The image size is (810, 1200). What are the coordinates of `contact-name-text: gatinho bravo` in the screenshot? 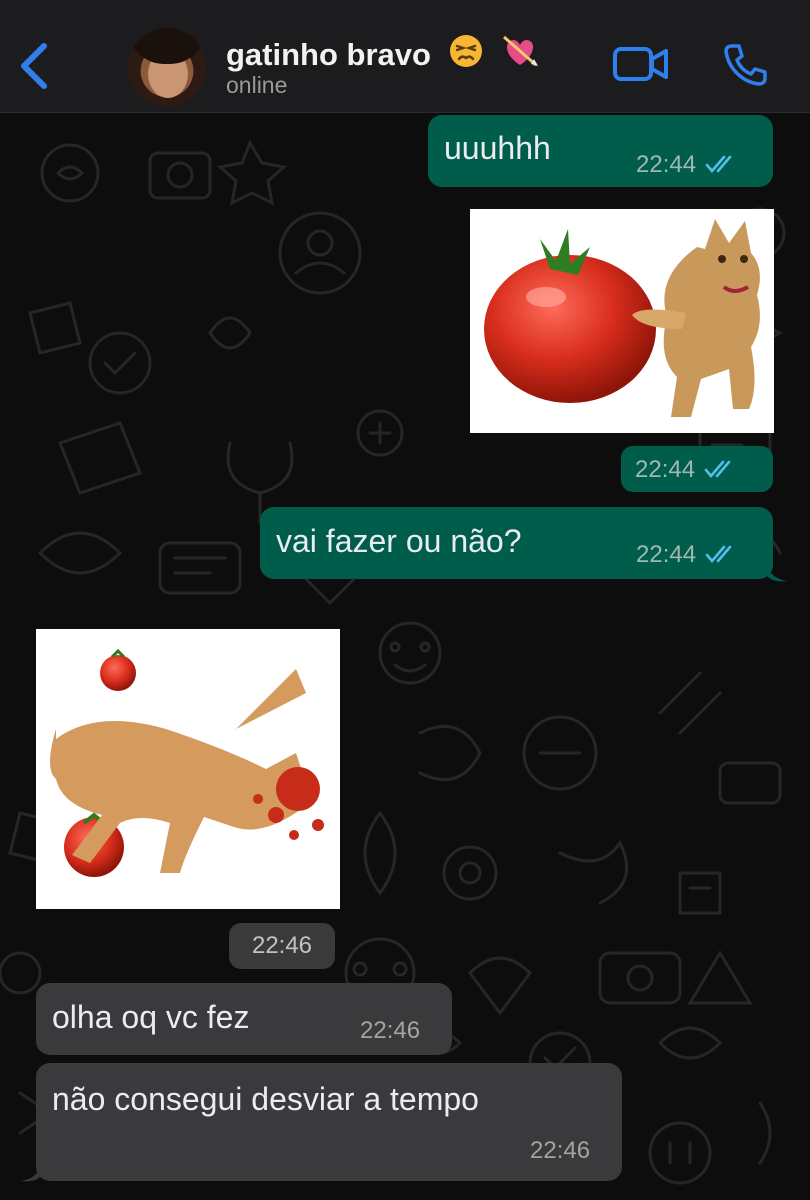 It's located at (328, 54).